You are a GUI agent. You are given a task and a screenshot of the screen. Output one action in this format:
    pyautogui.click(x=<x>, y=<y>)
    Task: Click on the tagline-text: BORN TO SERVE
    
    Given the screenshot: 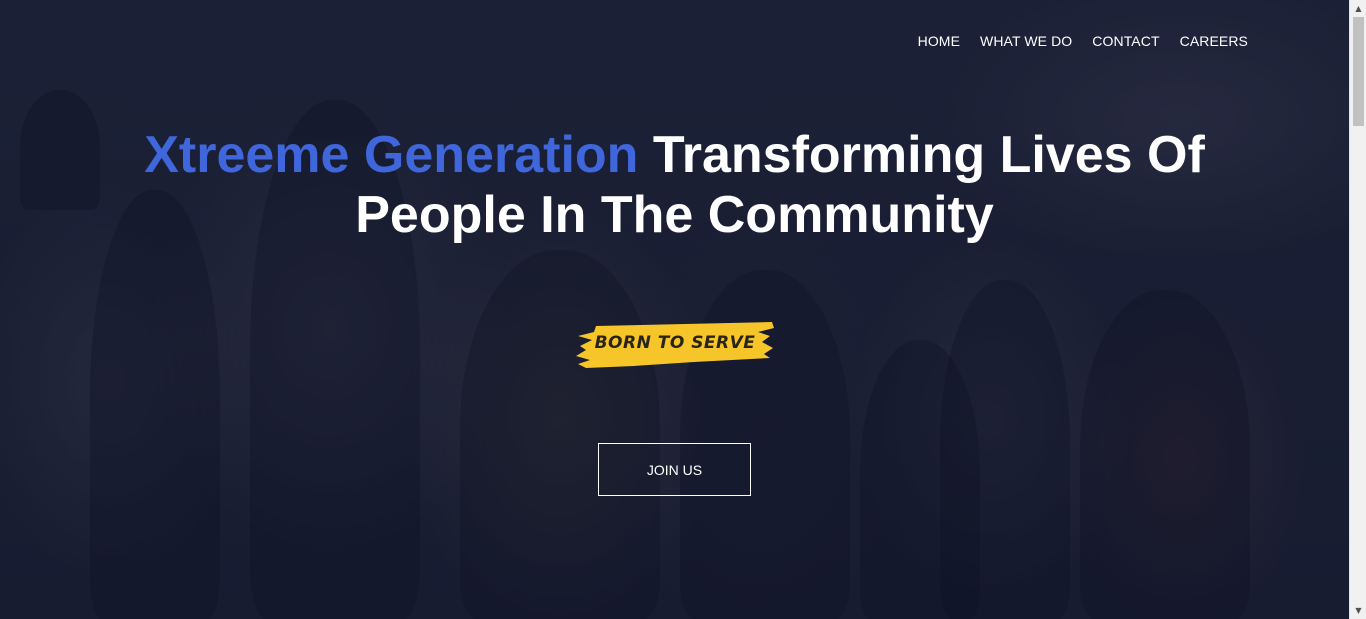 What is the action you would take?
    pyautogui.click(x=675, y=343)
    